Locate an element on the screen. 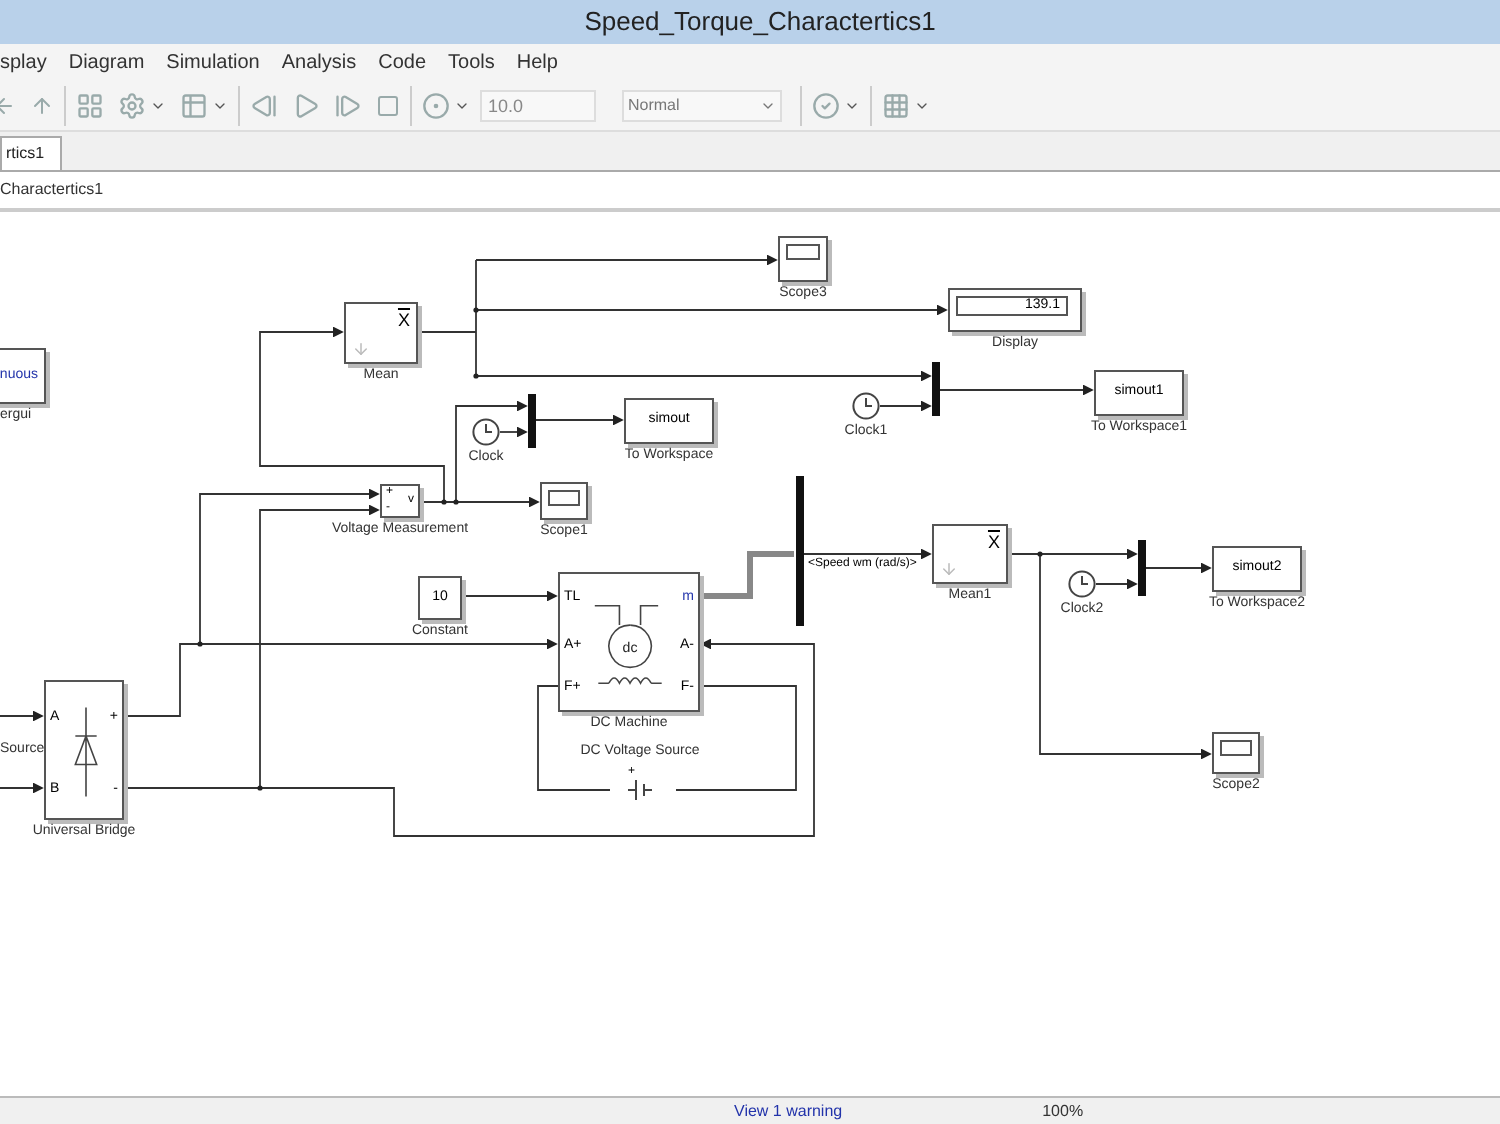 The width and height of the screenshot is (1500, 1124). record-icon is located at coordinates (436, 105).